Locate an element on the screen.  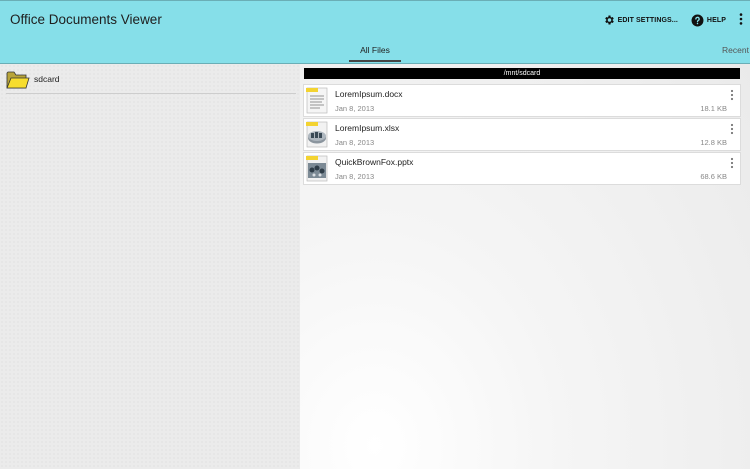
file-name: LoremIpsum.docx is located at coordinates (369, 94).